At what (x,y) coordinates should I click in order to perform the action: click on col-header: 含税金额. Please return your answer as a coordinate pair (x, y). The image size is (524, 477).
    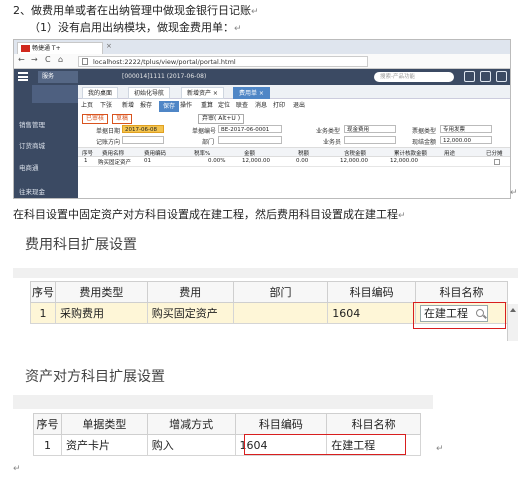
    Looking at the image, I should click on (355, 154).